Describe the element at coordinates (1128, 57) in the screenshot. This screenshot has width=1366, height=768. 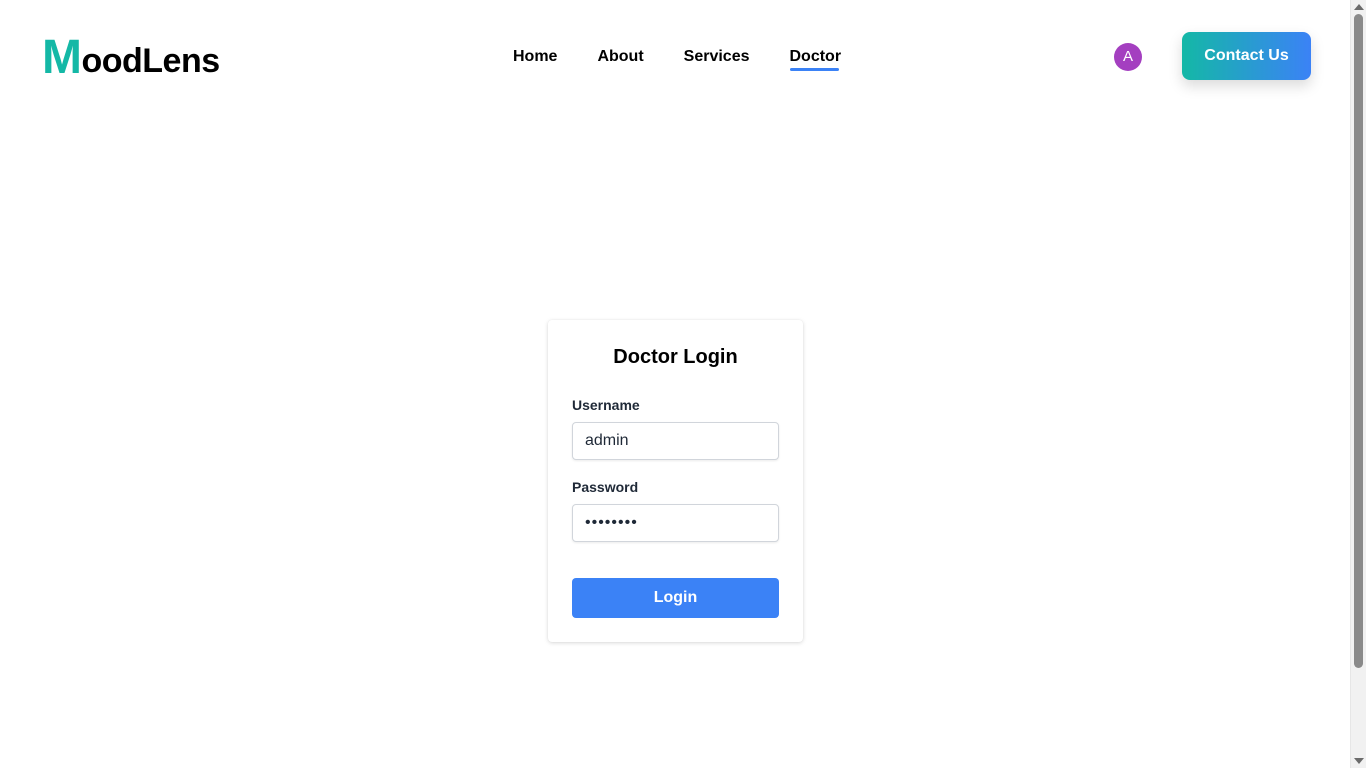
I see `avatar: A` at that location.